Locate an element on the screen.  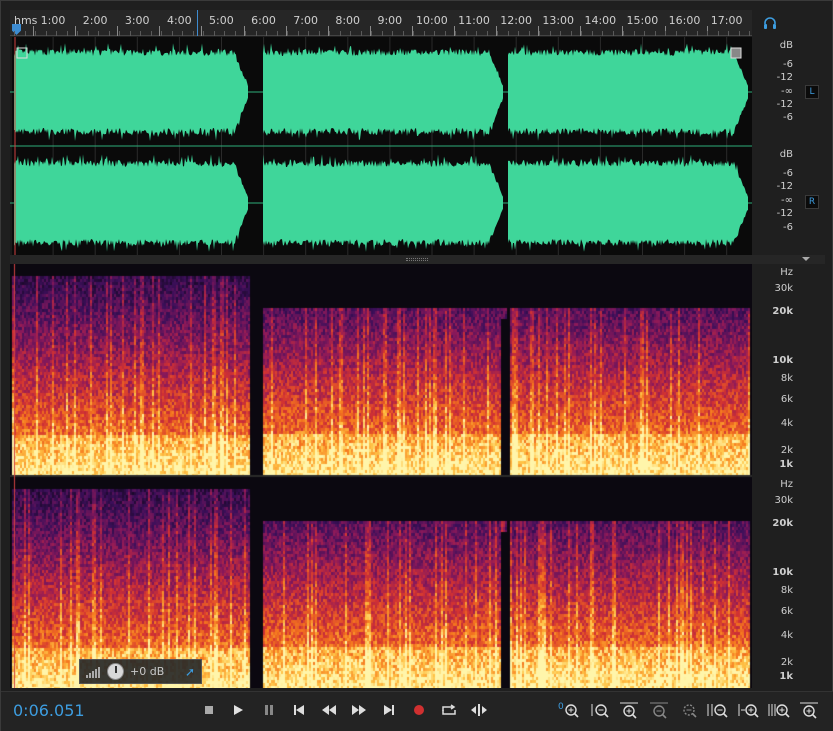
hz-label: 10k is located at coordinates (782, 572).